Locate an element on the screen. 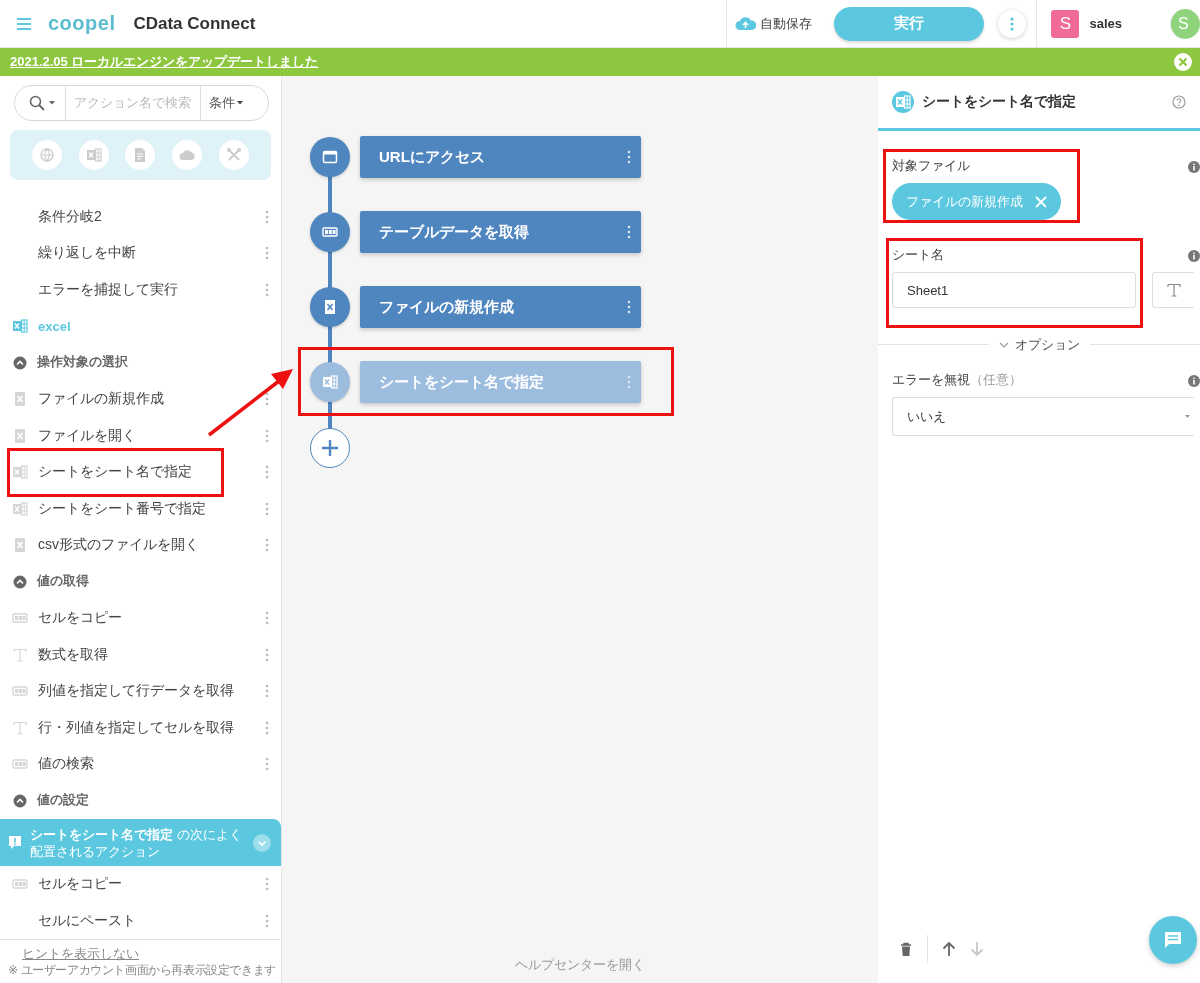  action-item: 行・列値を指定してセルを取得 is located at coordinates (146, 728).